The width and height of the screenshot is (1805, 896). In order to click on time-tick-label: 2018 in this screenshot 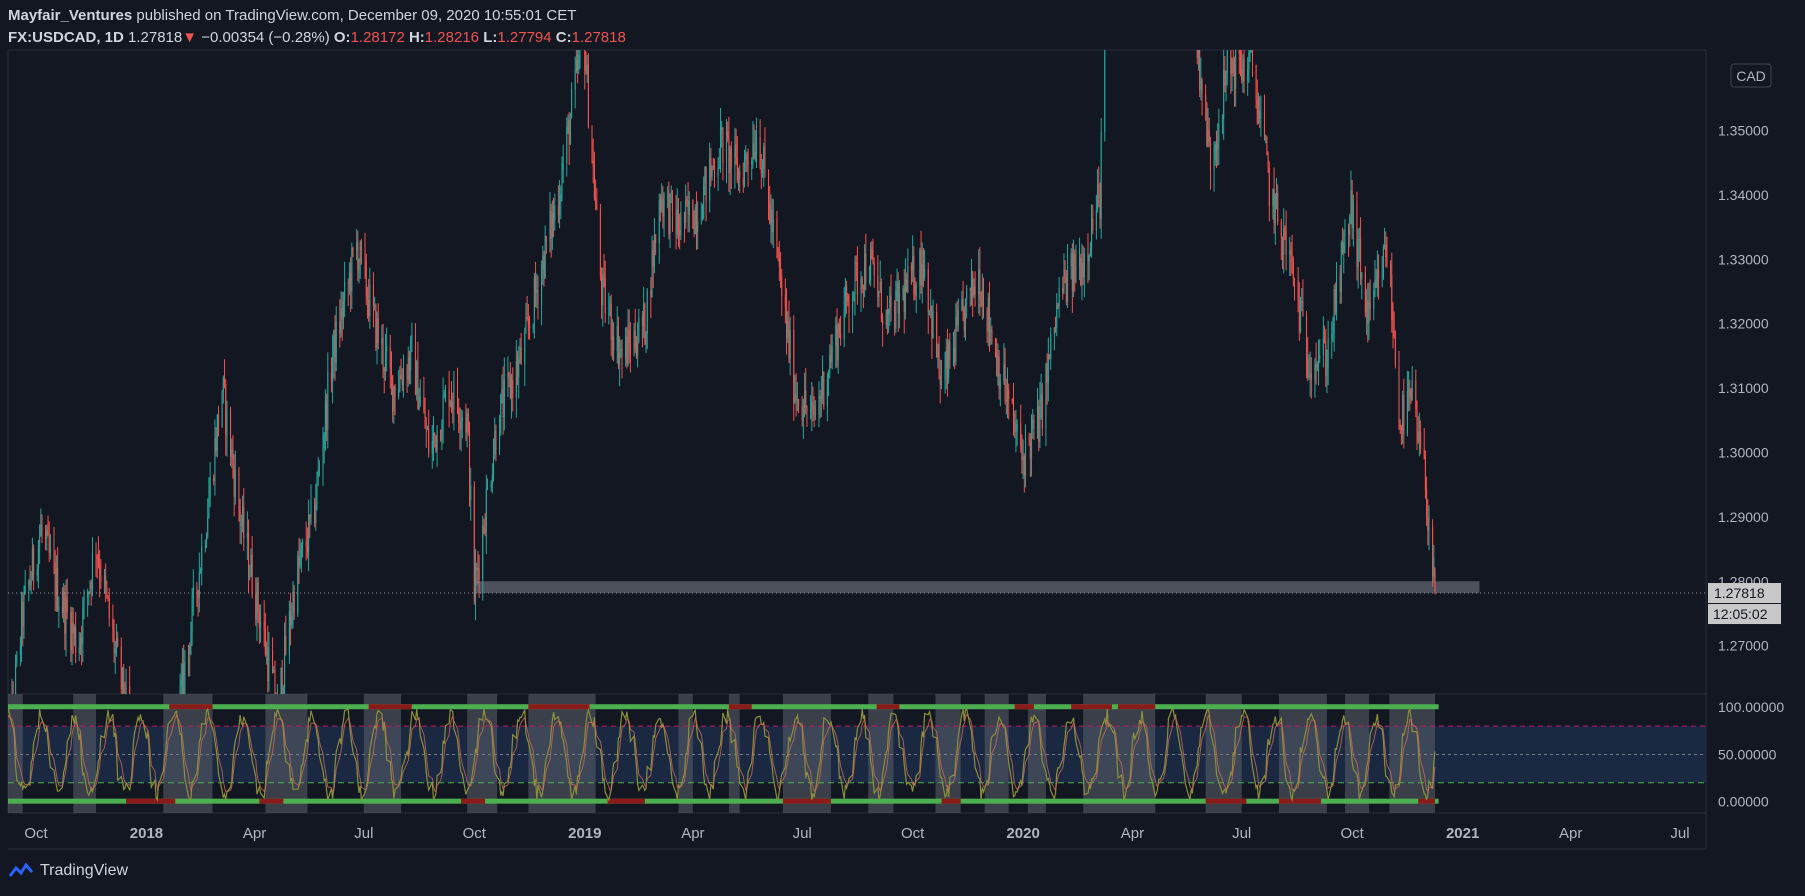, I will do `click(146, 833)`.